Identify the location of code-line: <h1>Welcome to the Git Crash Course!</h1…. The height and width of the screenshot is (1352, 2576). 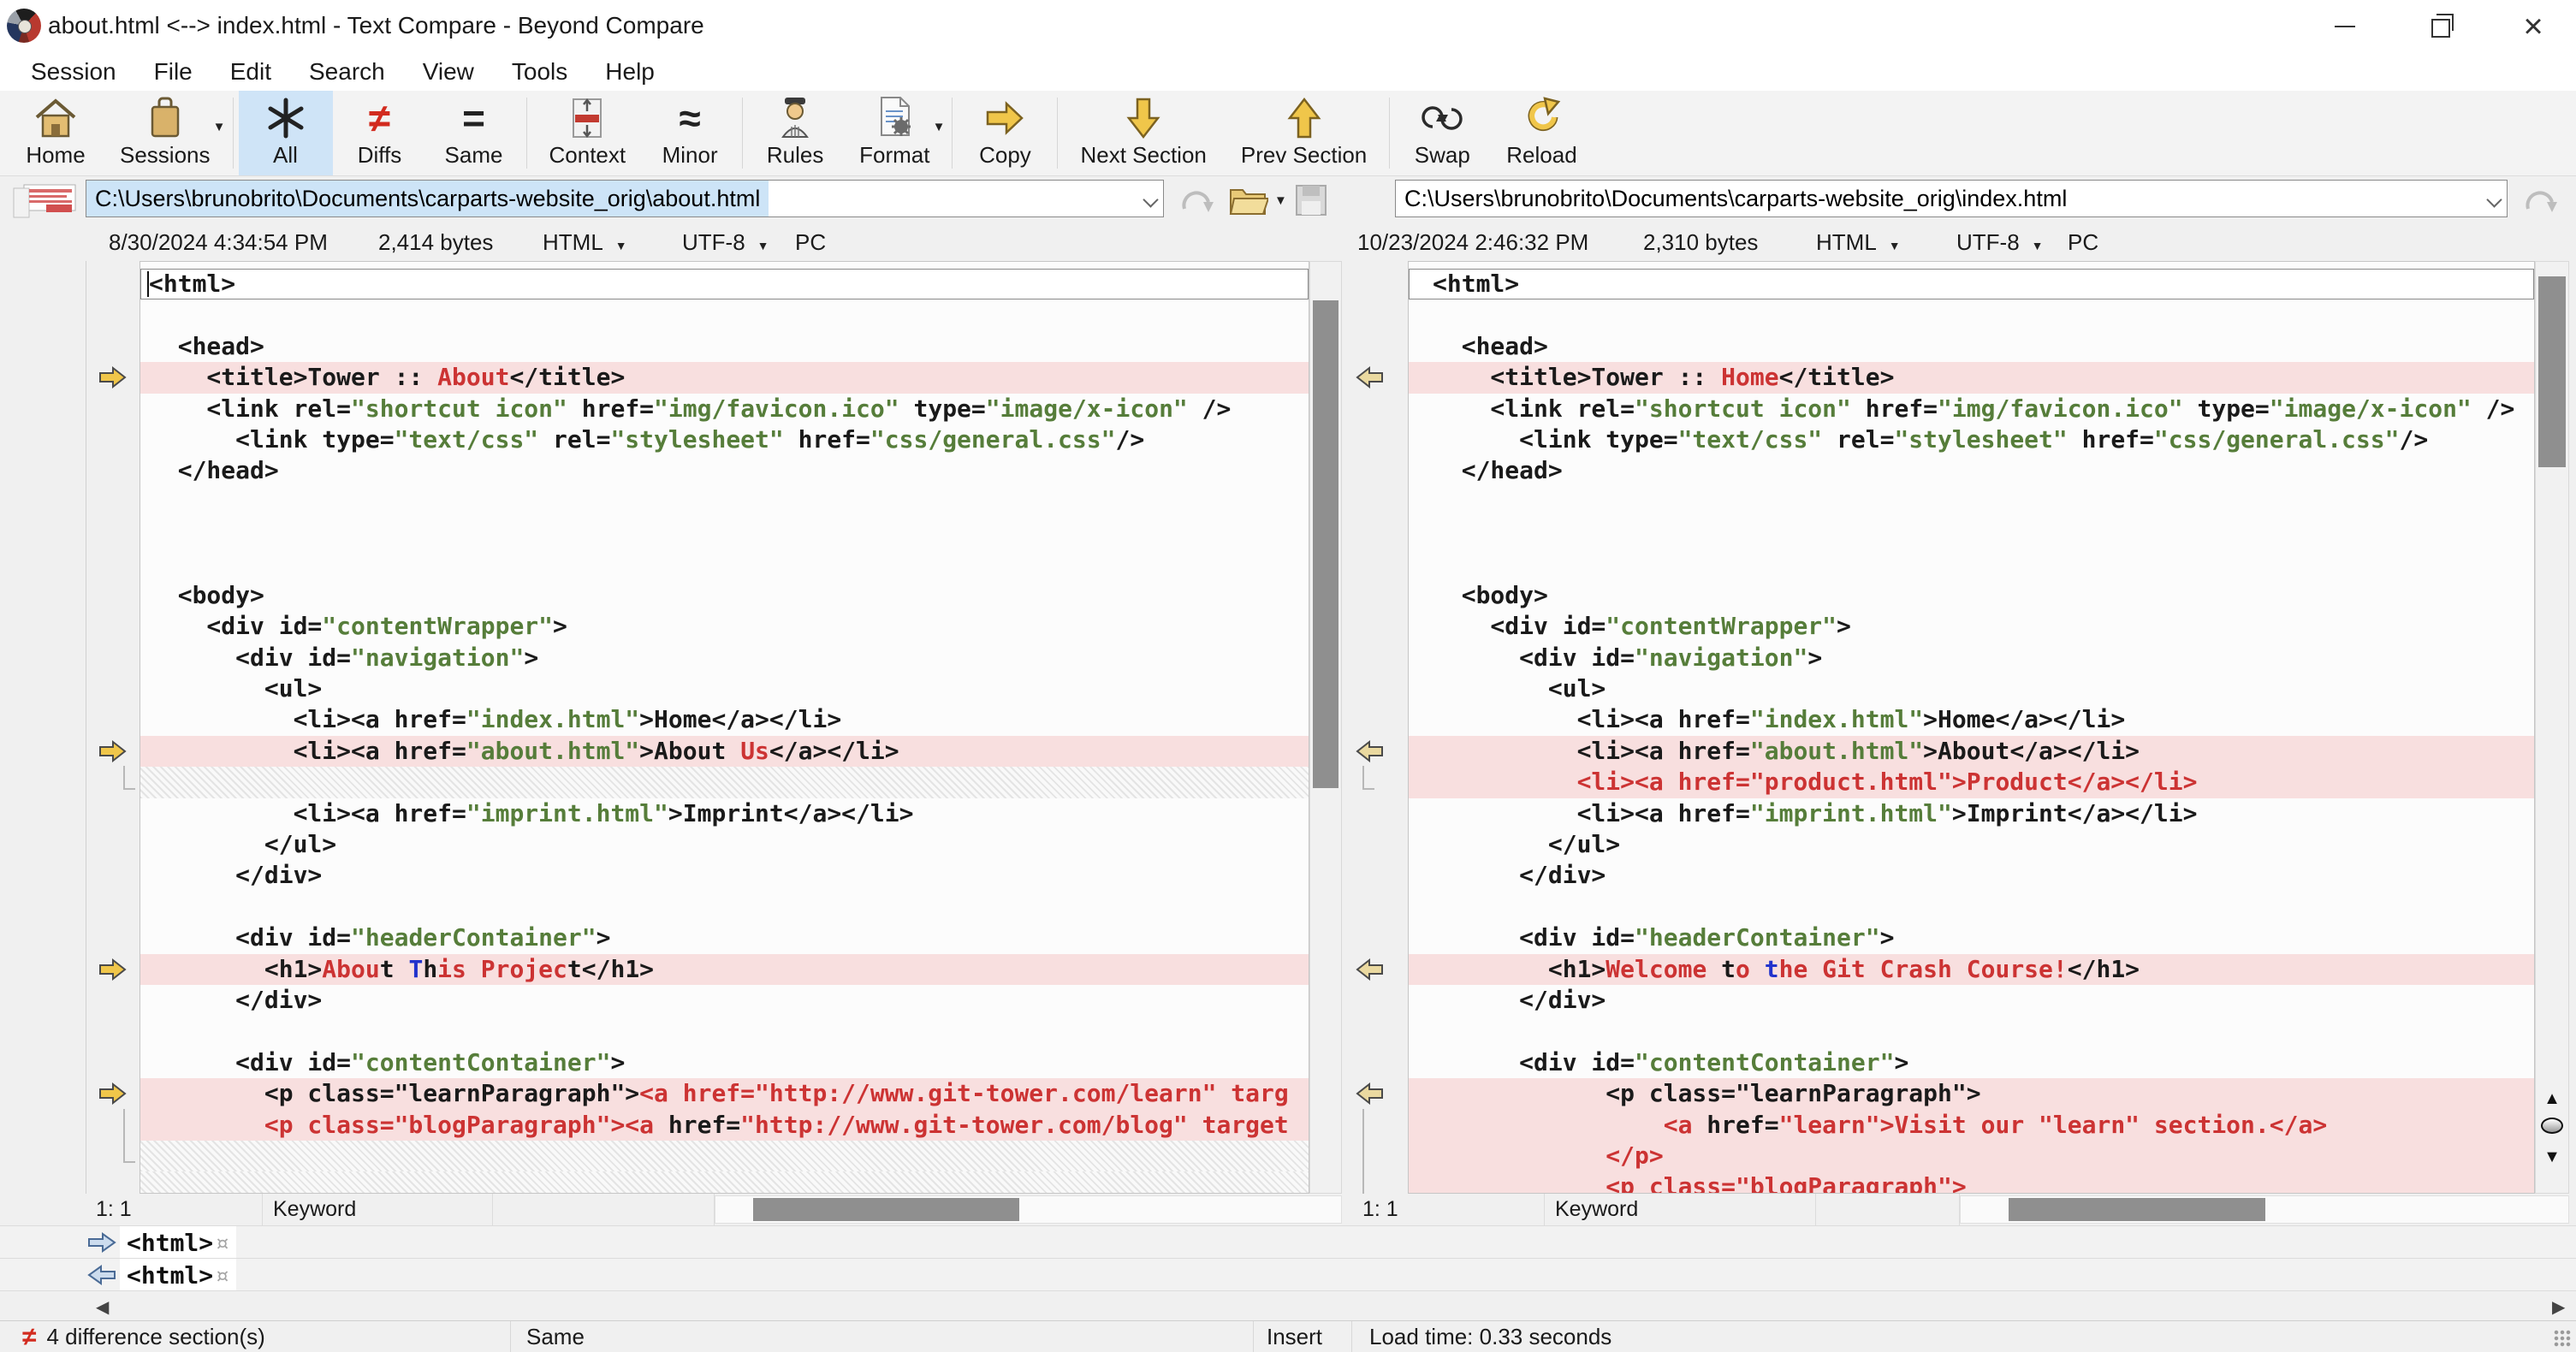
(1971, 969).